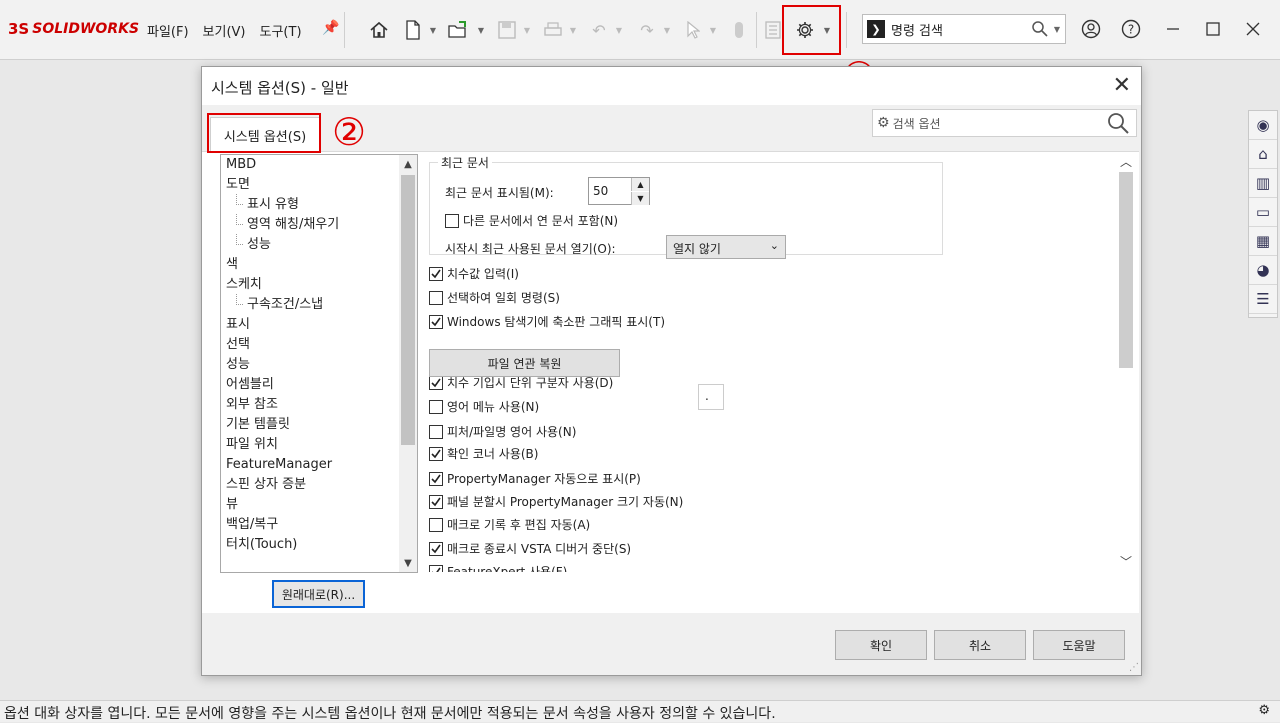 The width and height of the screenshot is (1280, 723). Describe the element at coordinates (494, 297) in the screenshot. I see `option-checkbox: 선택하여 일회 명령(S)` at that location.